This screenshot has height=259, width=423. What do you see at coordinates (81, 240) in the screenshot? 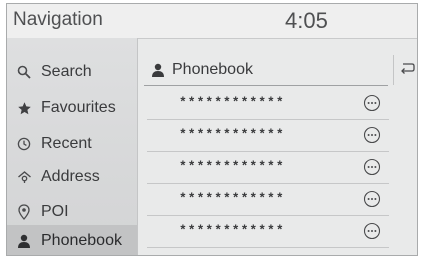
I see `sidebar-item-label: Phonebook` at bounding box center [81, 240].